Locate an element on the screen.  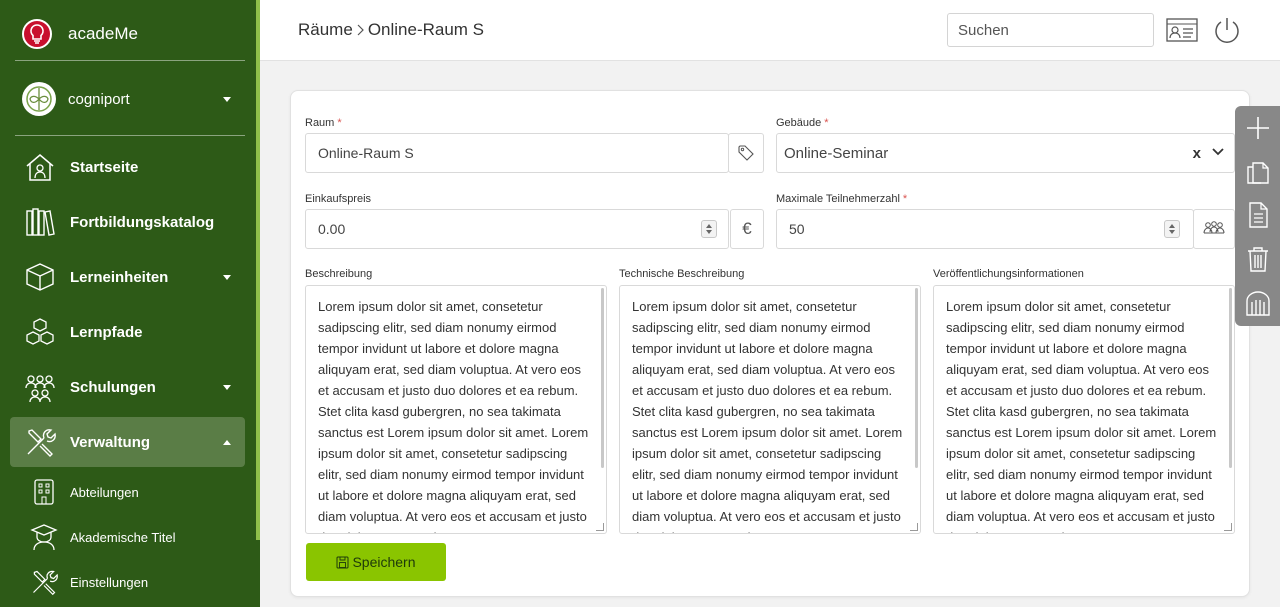
copy-icon is located at coordinates (1258, 171).